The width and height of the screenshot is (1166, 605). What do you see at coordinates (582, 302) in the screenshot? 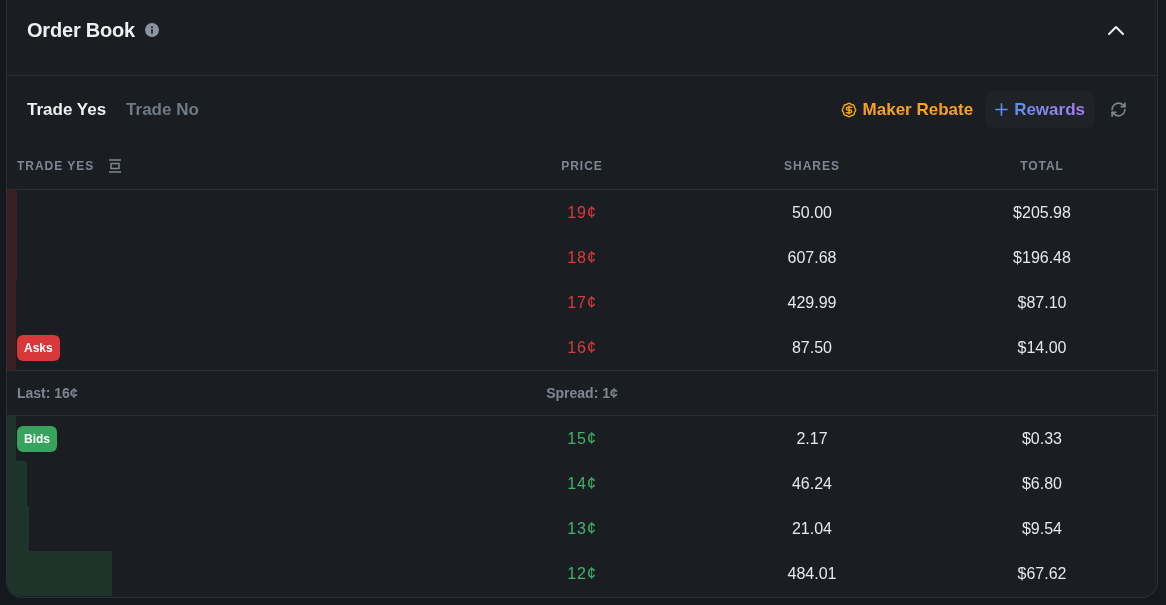
I see `price-cell-text: 17¢` at bounding box center [582, 302].